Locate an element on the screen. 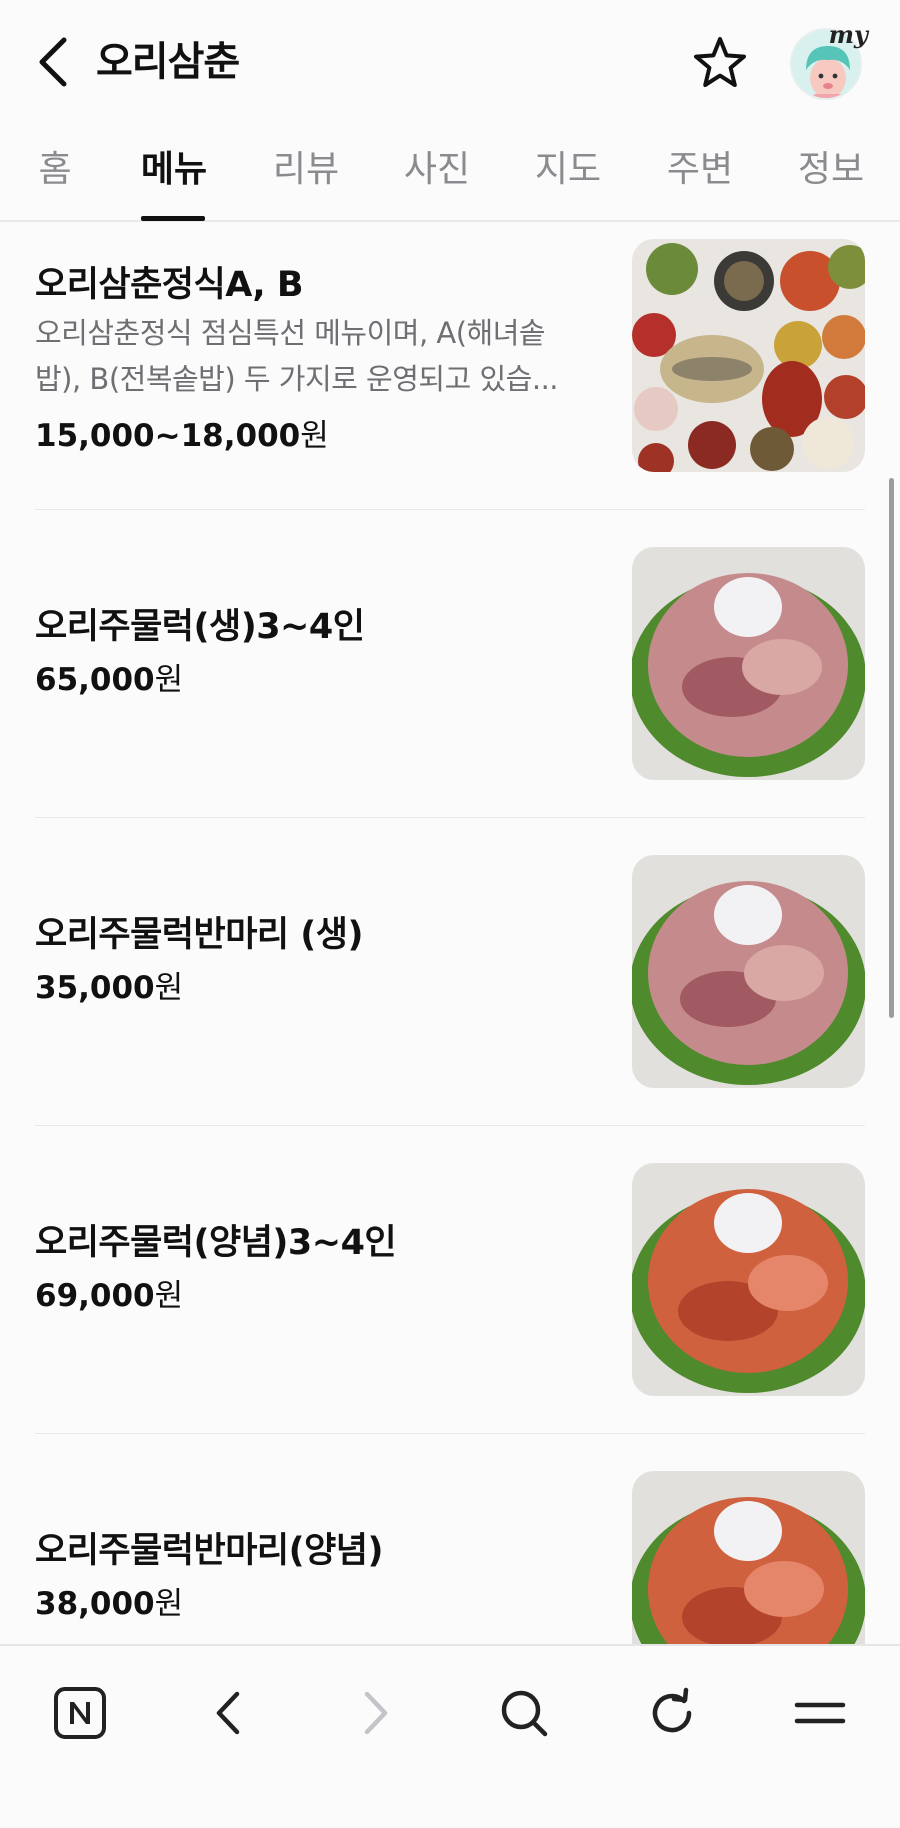  search-button is located at coordinates (524, 1713).